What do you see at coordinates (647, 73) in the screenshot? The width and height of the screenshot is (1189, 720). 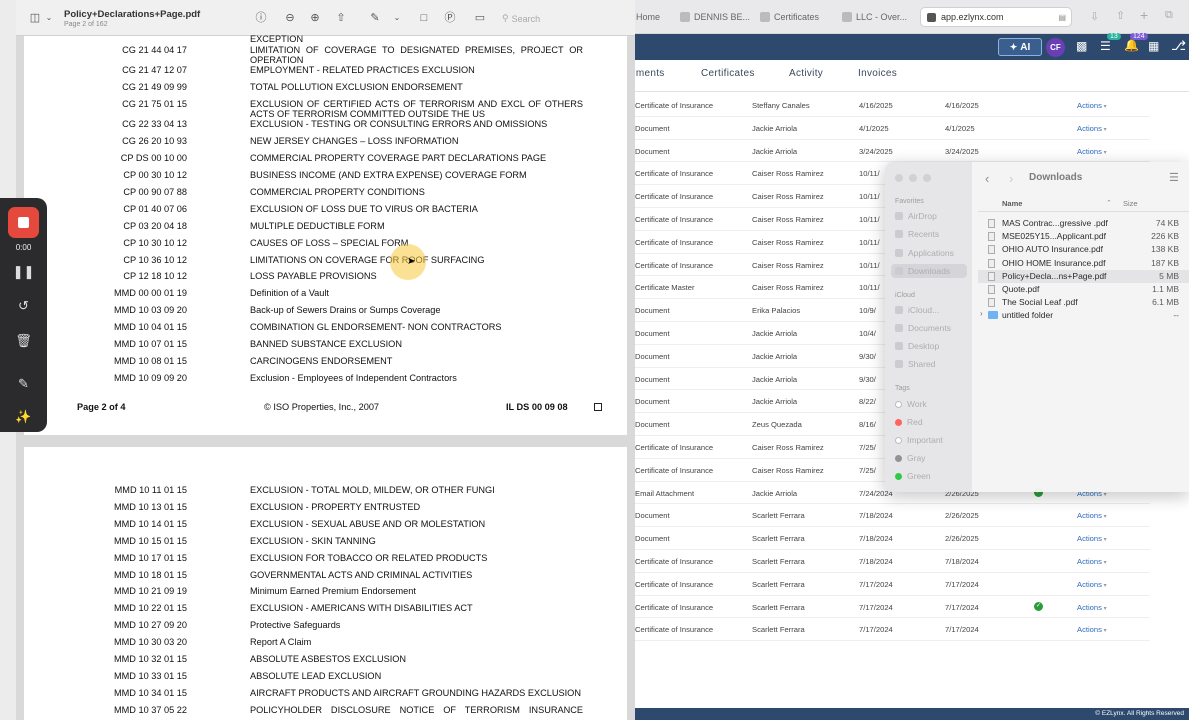 I see `tab-documents: uments` at bounding box center [647, 73].